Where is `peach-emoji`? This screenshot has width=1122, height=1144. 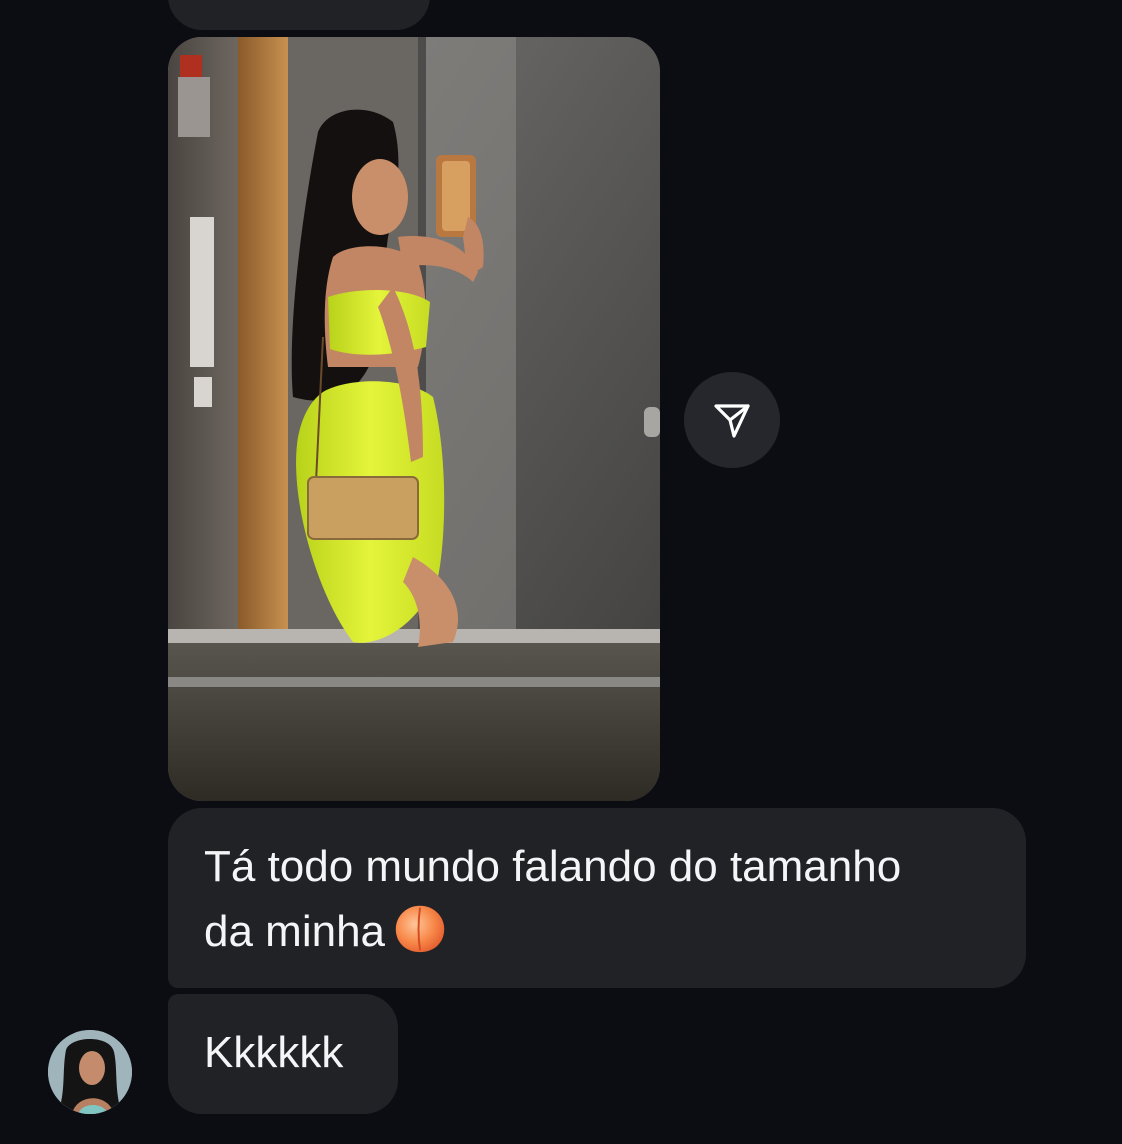 peach-emoji is located at coordinates (420, 929).